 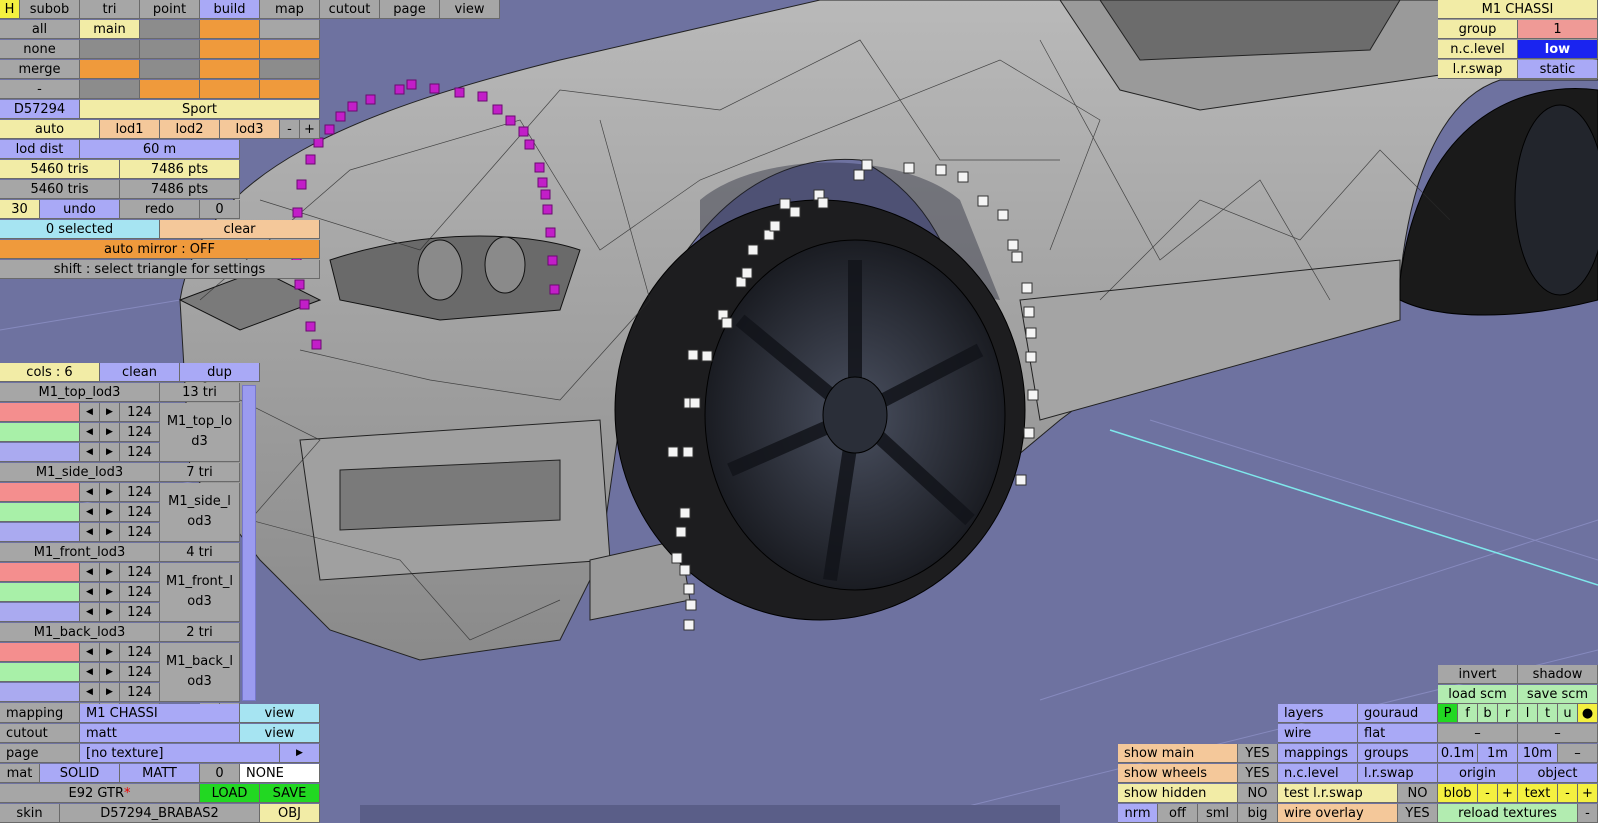 I want to click on view-letter-button: u, so click(x=1568, y=713).